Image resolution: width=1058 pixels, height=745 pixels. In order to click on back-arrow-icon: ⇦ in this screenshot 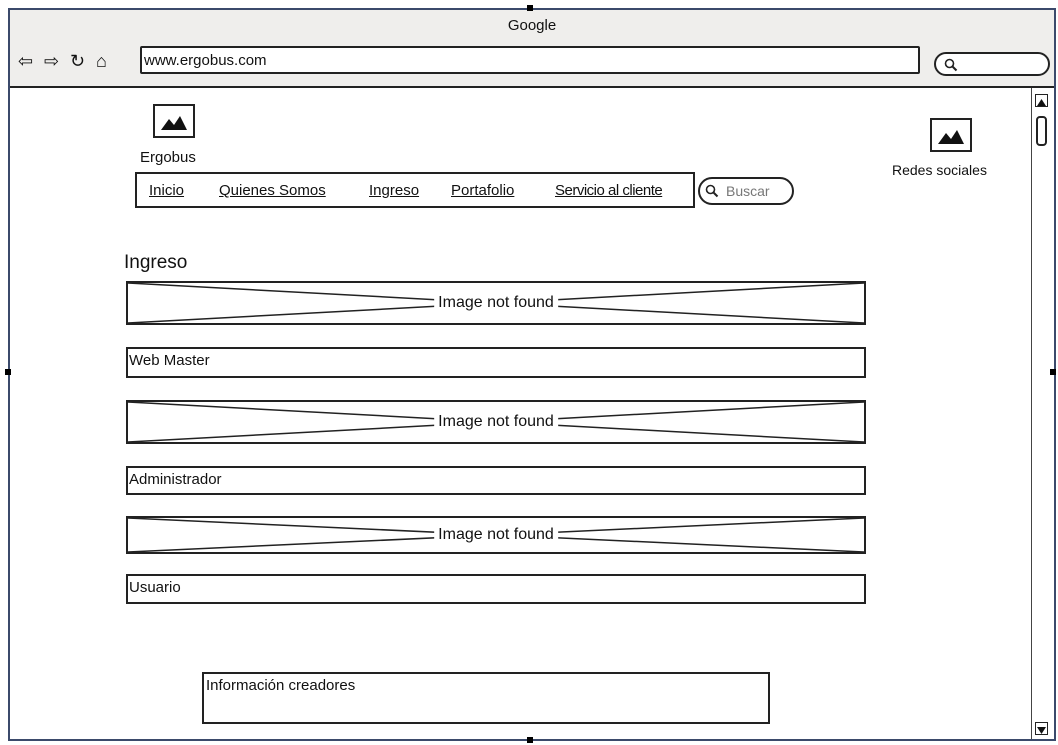, I will do `click(25, 61)`.